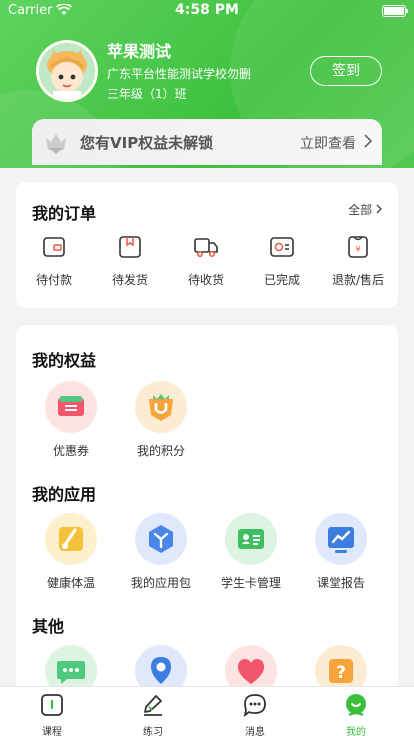 Image resolution: width=414 pixels, height=736 pixels. I want to click on avatar-illustration, so click(67, 71).